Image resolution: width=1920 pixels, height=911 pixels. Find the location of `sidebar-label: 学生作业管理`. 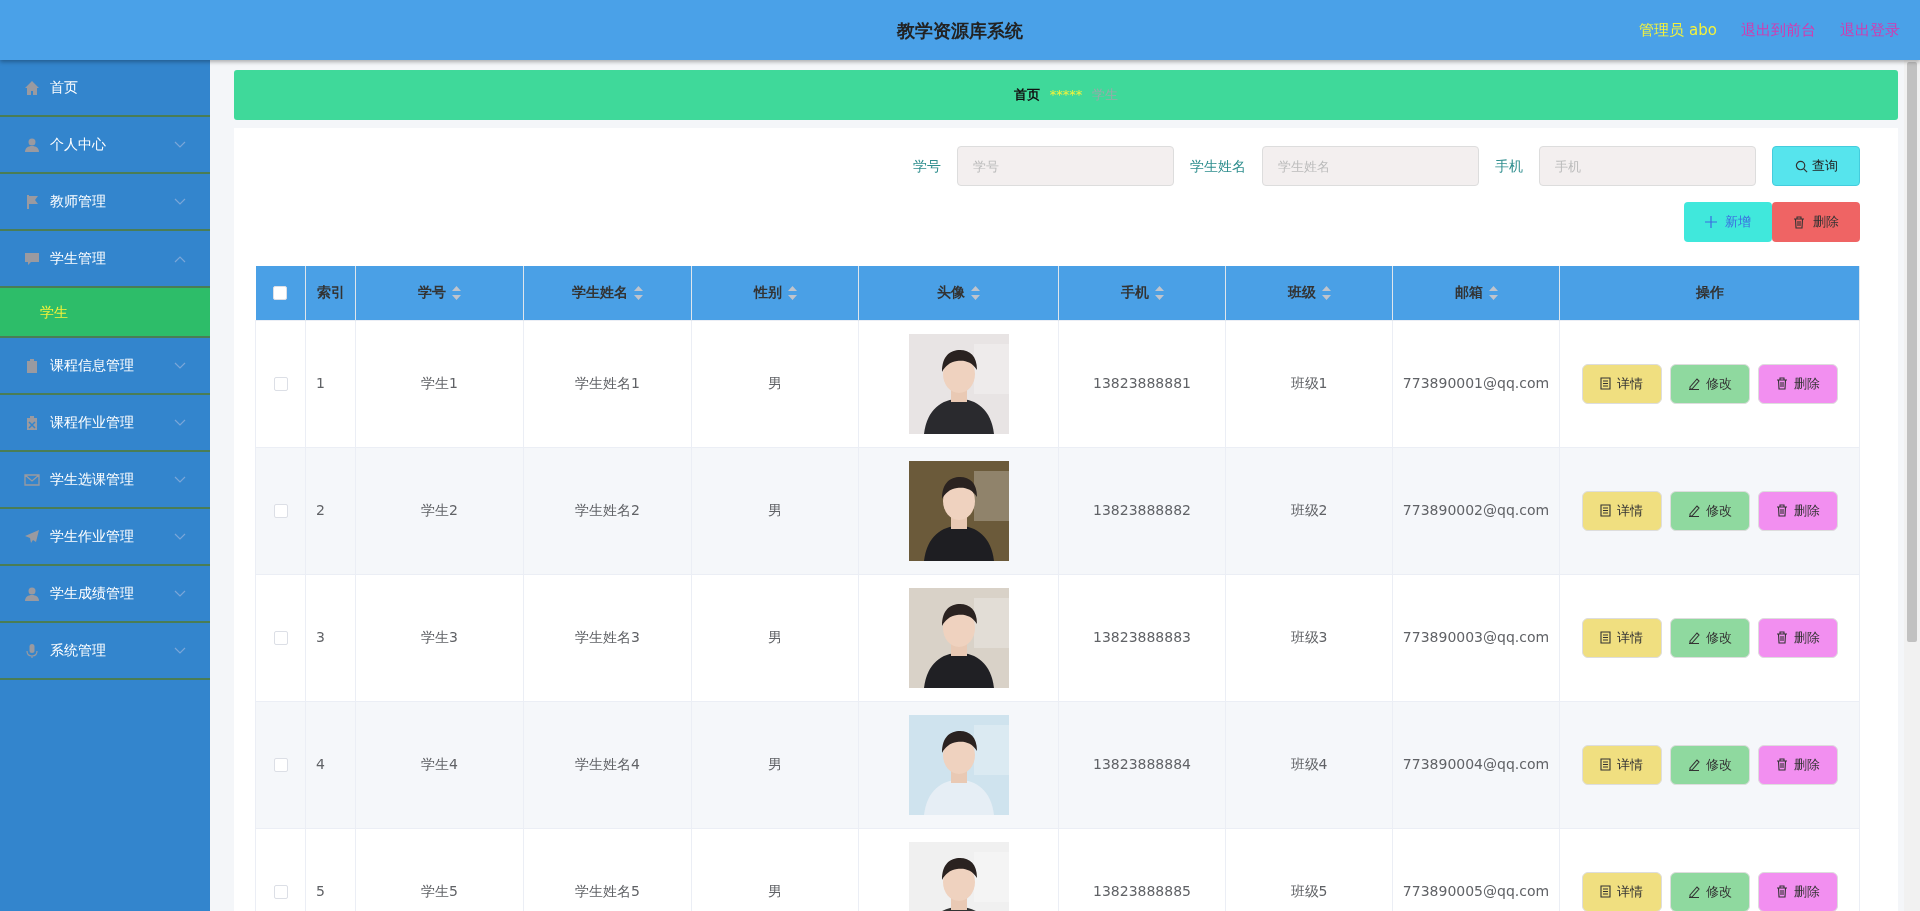

sidebar-label: 学生作业管理 is located at coordinates (92, 536).